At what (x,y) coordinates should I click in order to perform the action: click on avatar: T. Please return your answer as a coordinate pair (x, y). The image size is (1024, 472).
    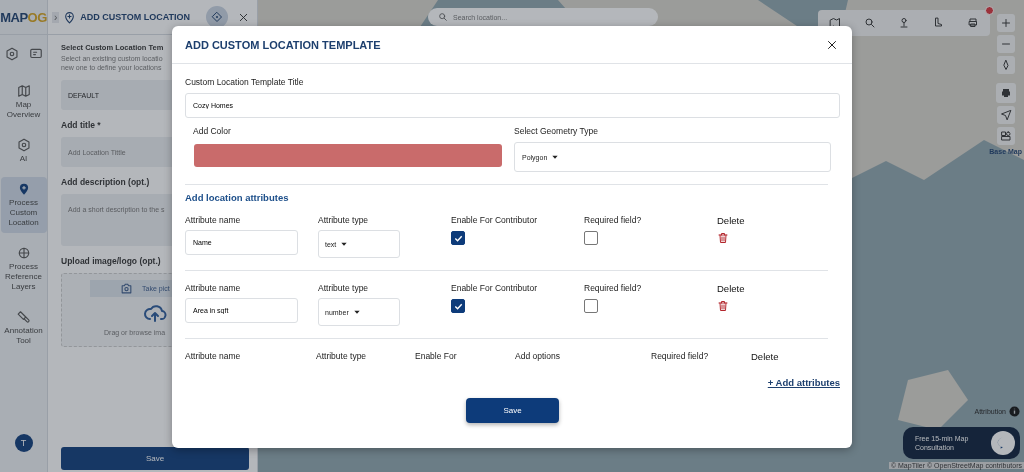
    Looking at the image, I should click on (23, 443).